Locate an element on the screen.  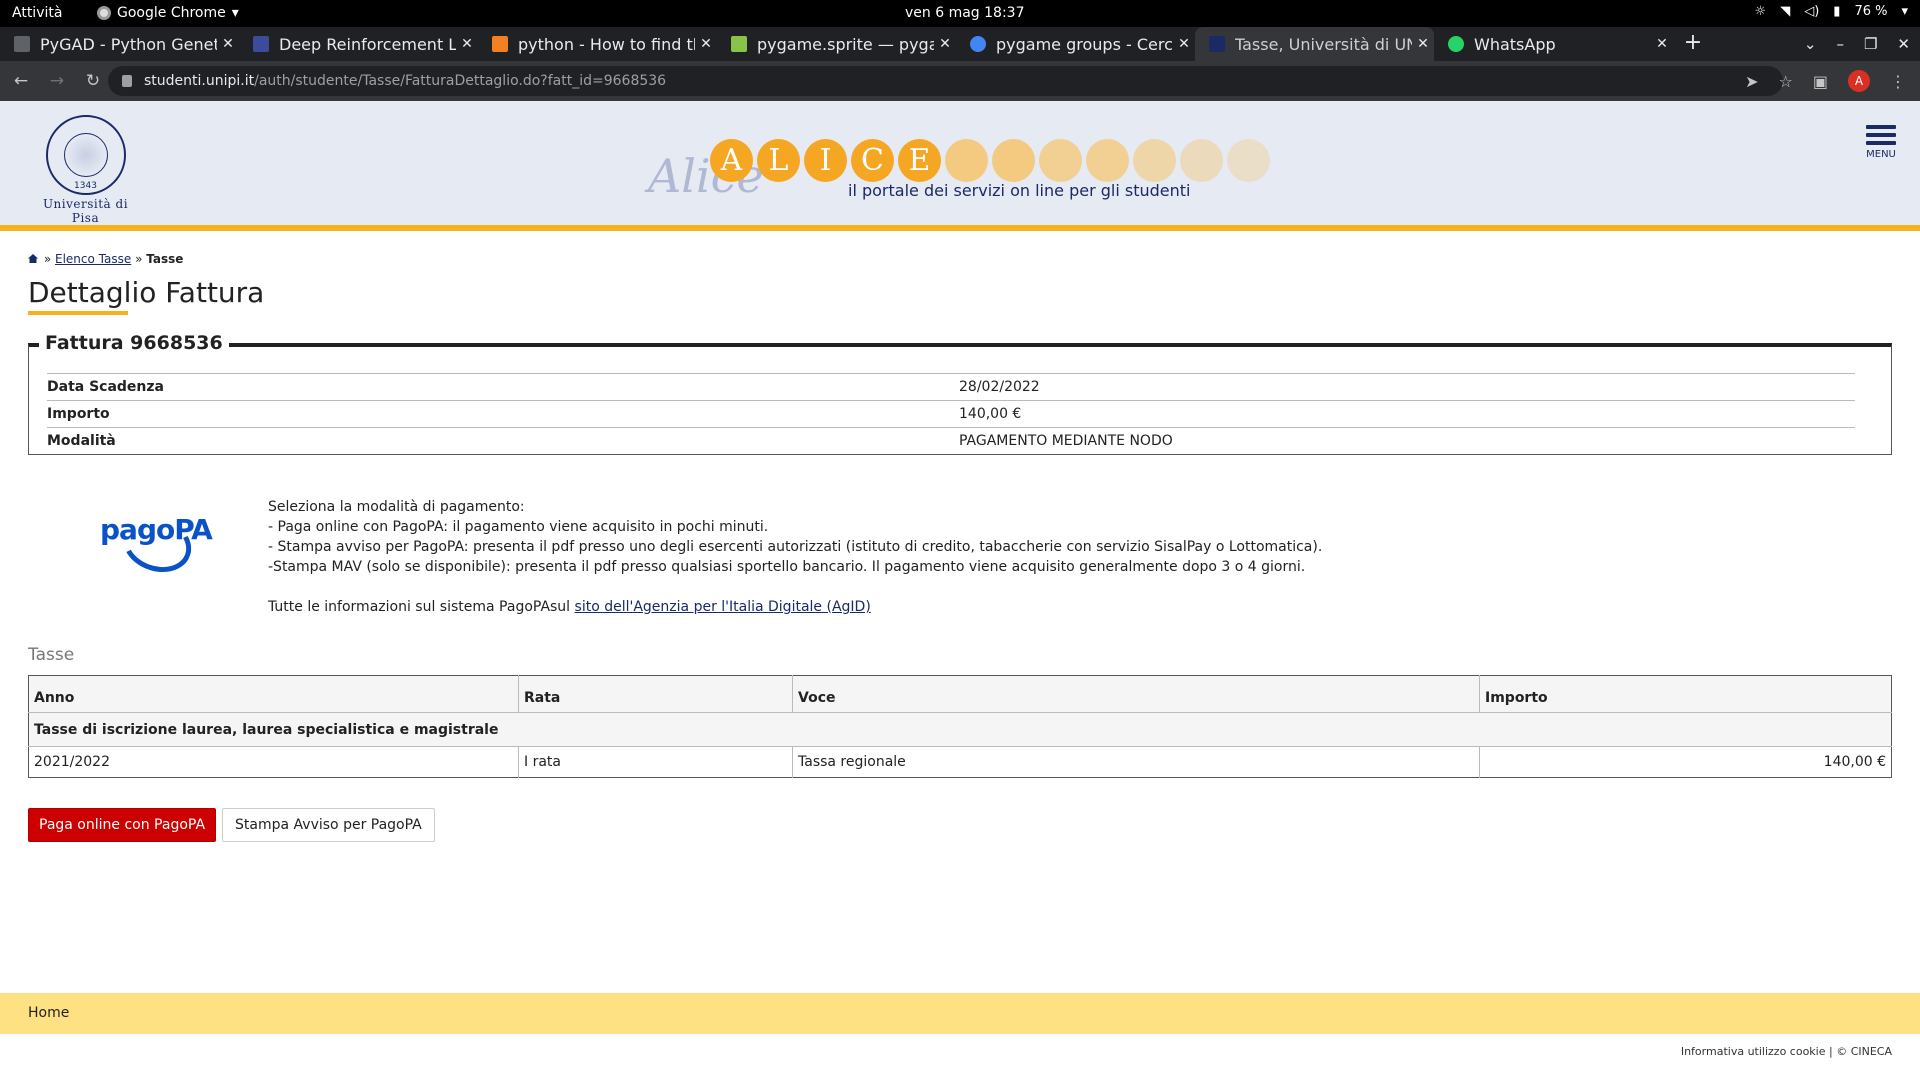
alice-letter: C is located at coordinates (872, 160).